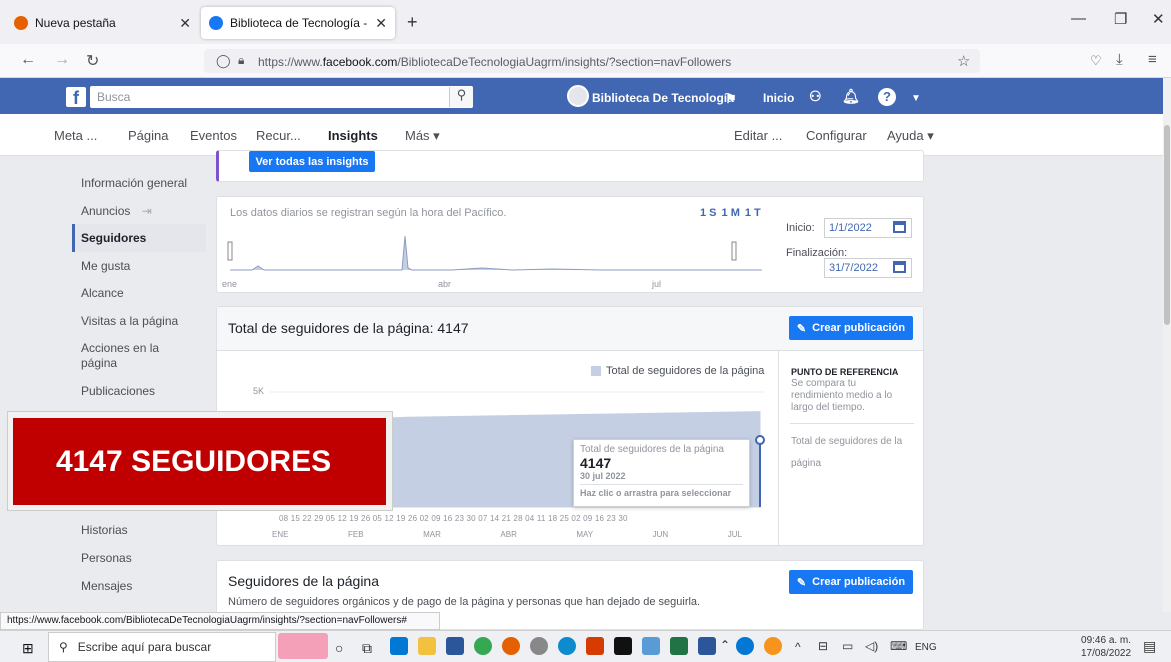 This screenshot has width=1171, height=662. What do you see at coordinates (143, 321) in the screenshot?
I see `sidebar-item-page-views: Visitas a la página` at bounding box center [143, 321].